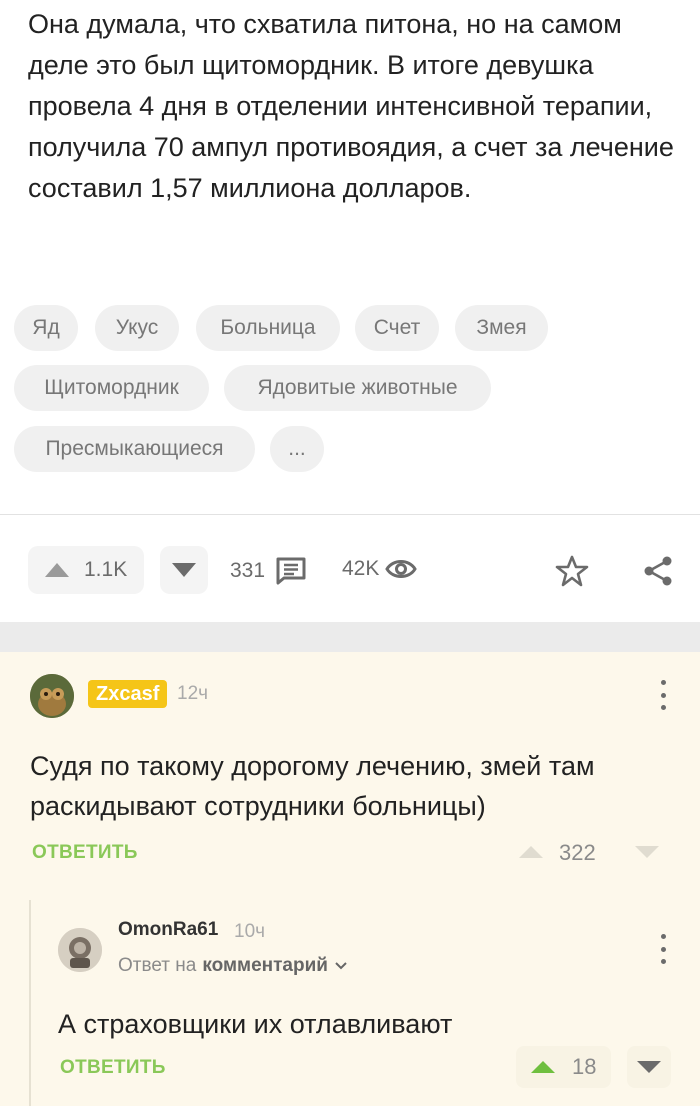  Describe the element at coordinates (397, 328) in the screenshot. I see `tag: Счет` at that location.